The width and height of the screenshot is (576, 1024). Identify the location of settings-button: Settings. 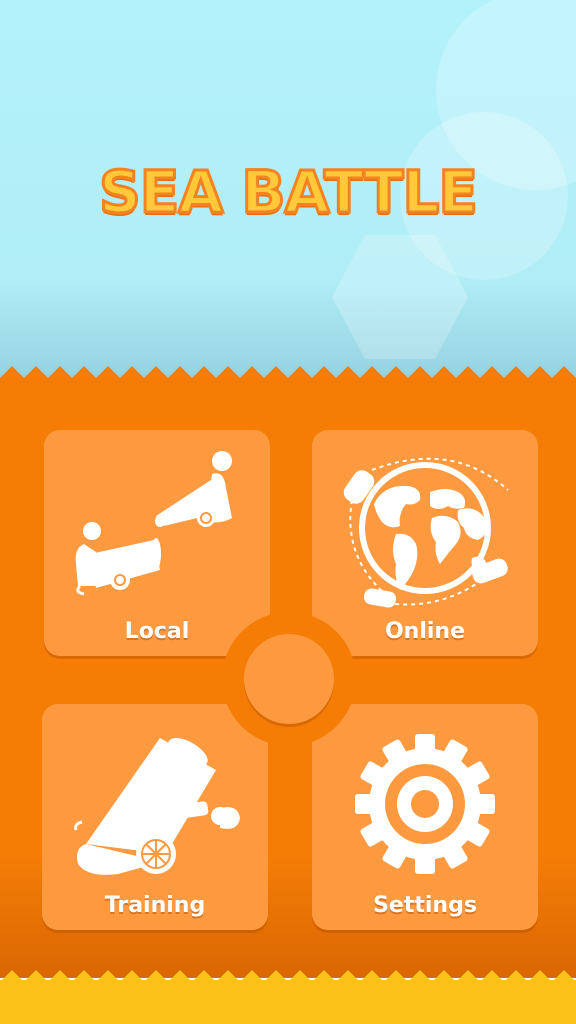
(425, 817).